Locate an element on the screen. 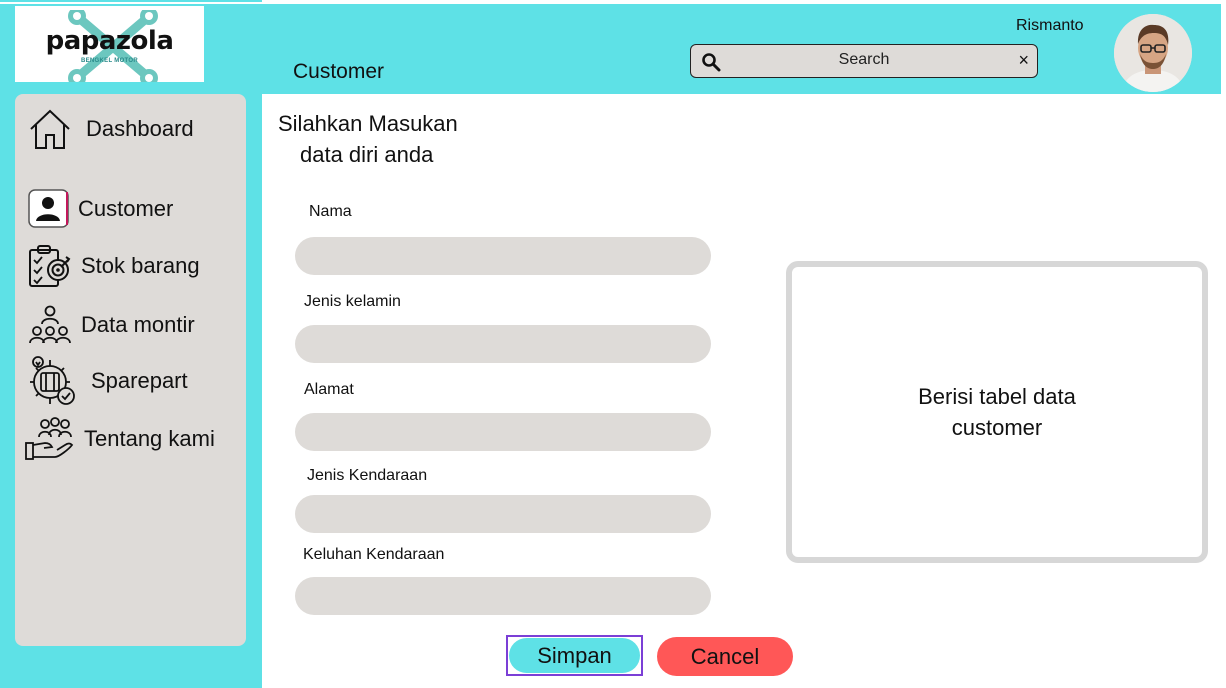 This screenshot has width=1226, height=688. brand-subtitle: BENGKEL MOTOR is located at coordinates (109, 61).